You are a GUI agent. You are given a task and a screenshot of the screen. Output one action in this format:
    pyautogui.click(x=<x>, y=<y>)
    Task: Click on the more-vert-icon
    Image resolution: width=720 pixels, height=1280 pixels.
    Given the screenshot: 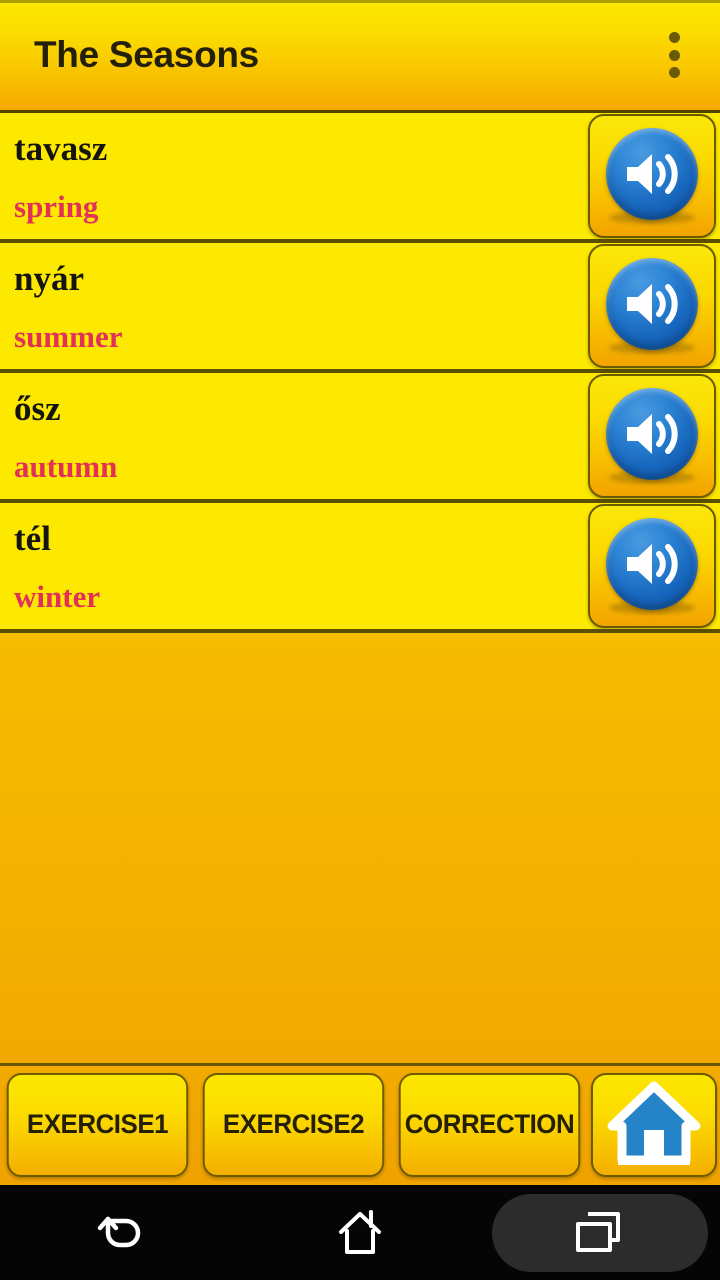 What is the action you would take?
    pyautogui.click(x=674, y=55)
    